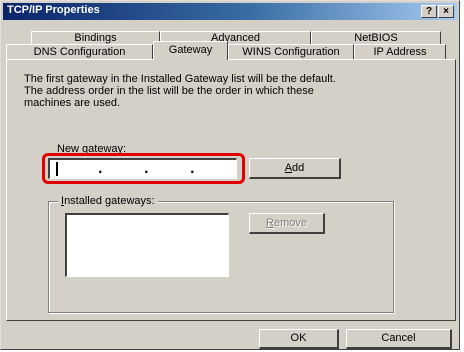 The width and height of the screenshot is (464, 352). Describe the element at coordinates (299, 339) in the screenshot. I see `ok-button: OK` at that location.